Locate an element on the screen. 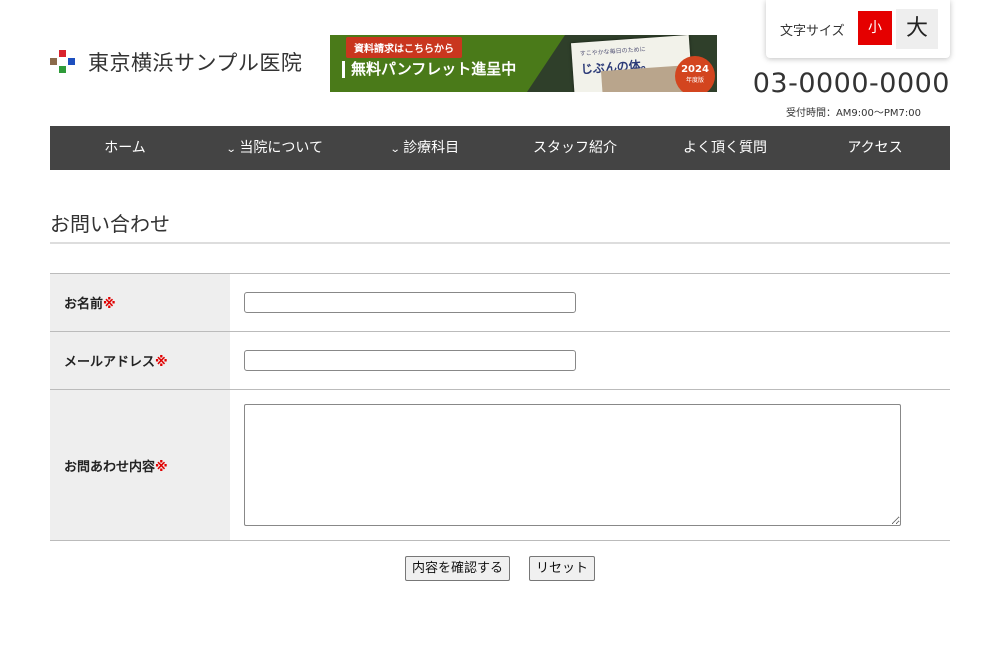  nav-item-home: ホーム is located at coordinates (125, 148).